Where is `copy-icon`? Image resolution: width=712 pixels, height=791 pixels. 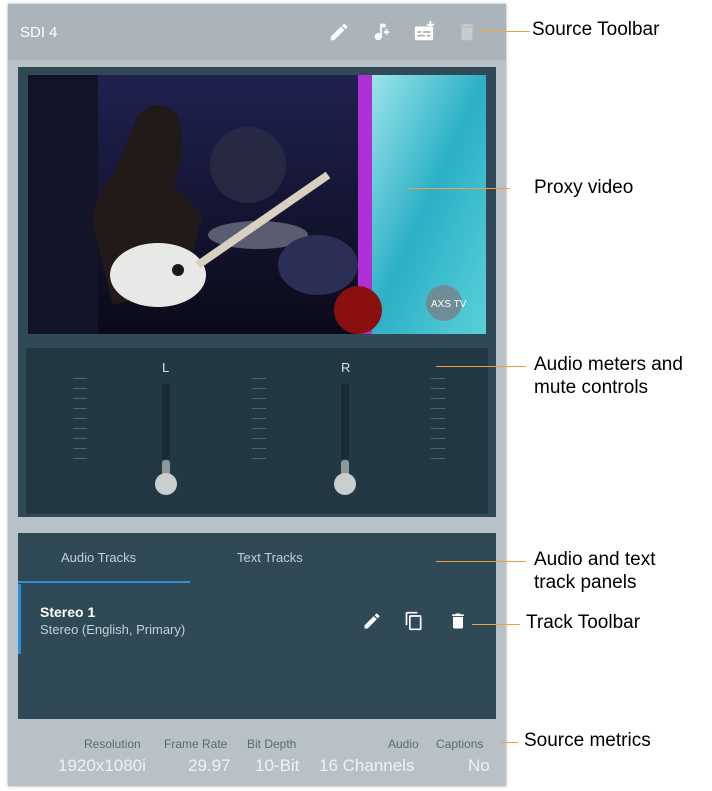 copy-icon is located at coordinates (414, 621).